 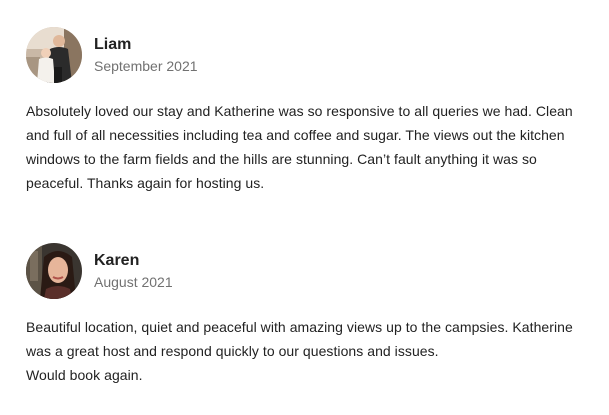 I want to click on review-date: August 2021, so click(x=133, y=281).